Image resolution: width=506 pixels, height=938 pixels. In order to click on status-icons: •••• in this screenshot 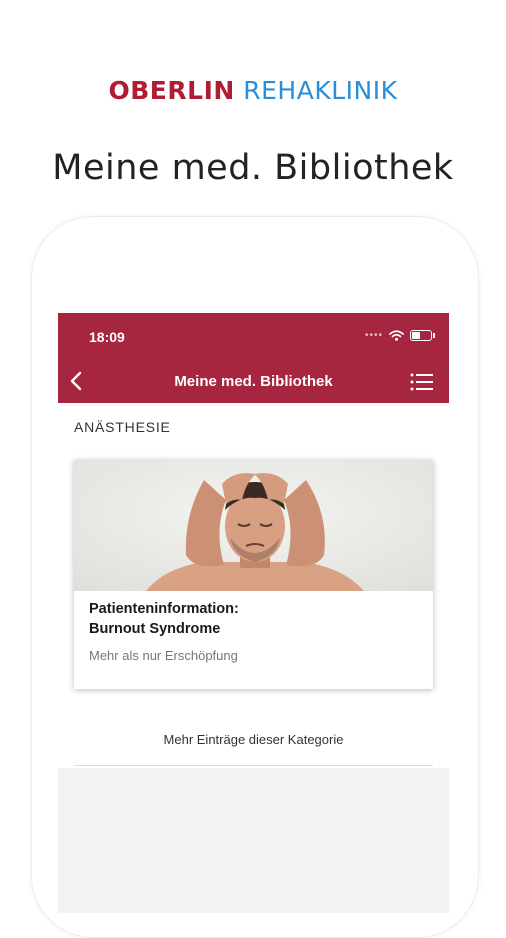, I will do `click(399, 335)`.